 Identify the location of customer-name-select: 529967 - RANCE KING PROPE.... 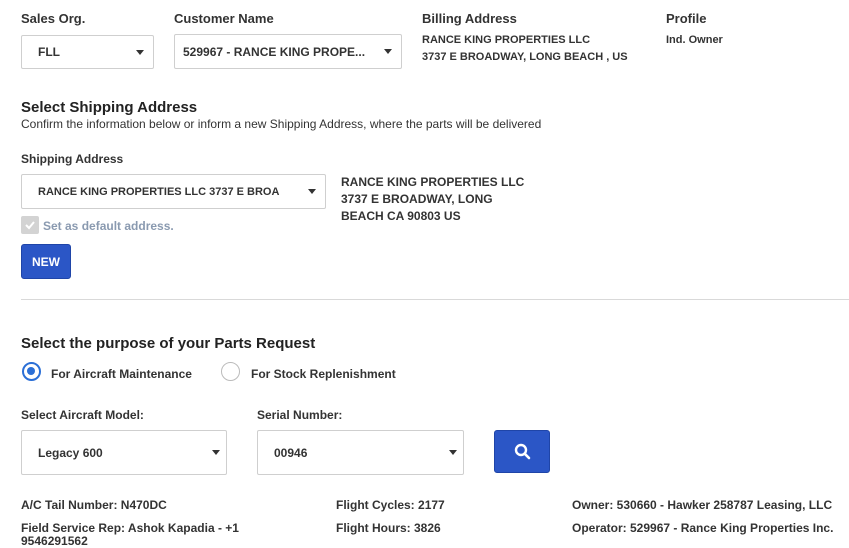
(288, 51).